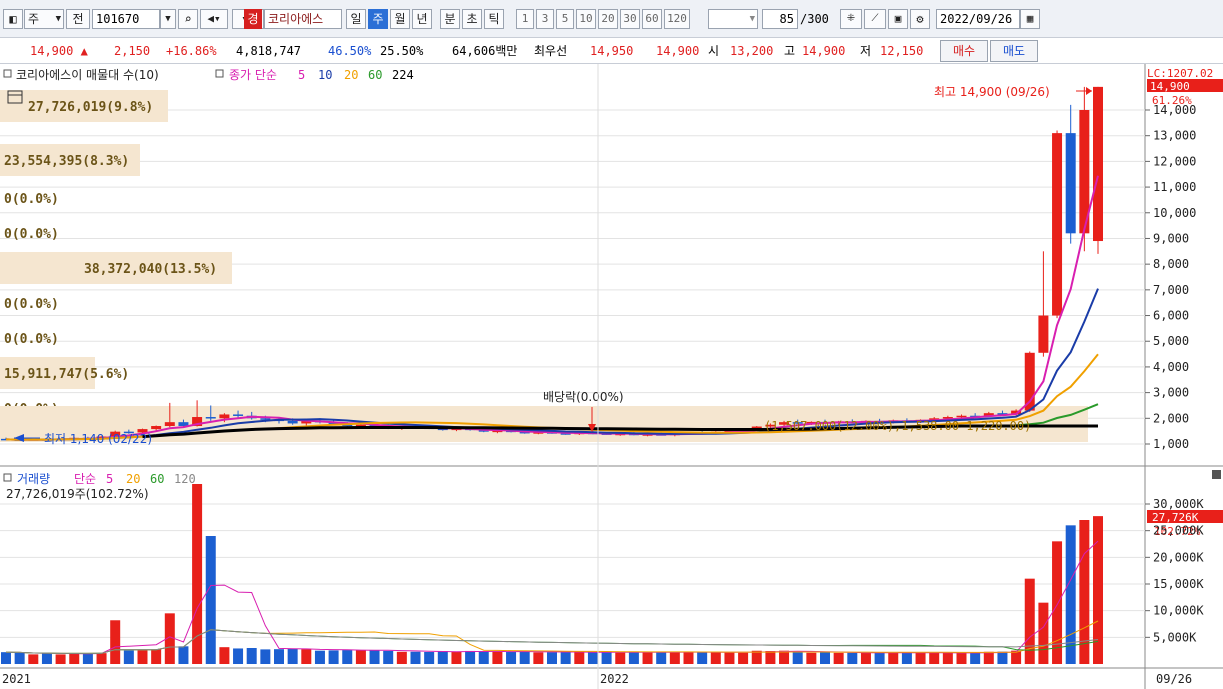  Describe the element at coordinates (1171, 418) in the screenshot. I see `price-tick-label: 2,000` at that location.